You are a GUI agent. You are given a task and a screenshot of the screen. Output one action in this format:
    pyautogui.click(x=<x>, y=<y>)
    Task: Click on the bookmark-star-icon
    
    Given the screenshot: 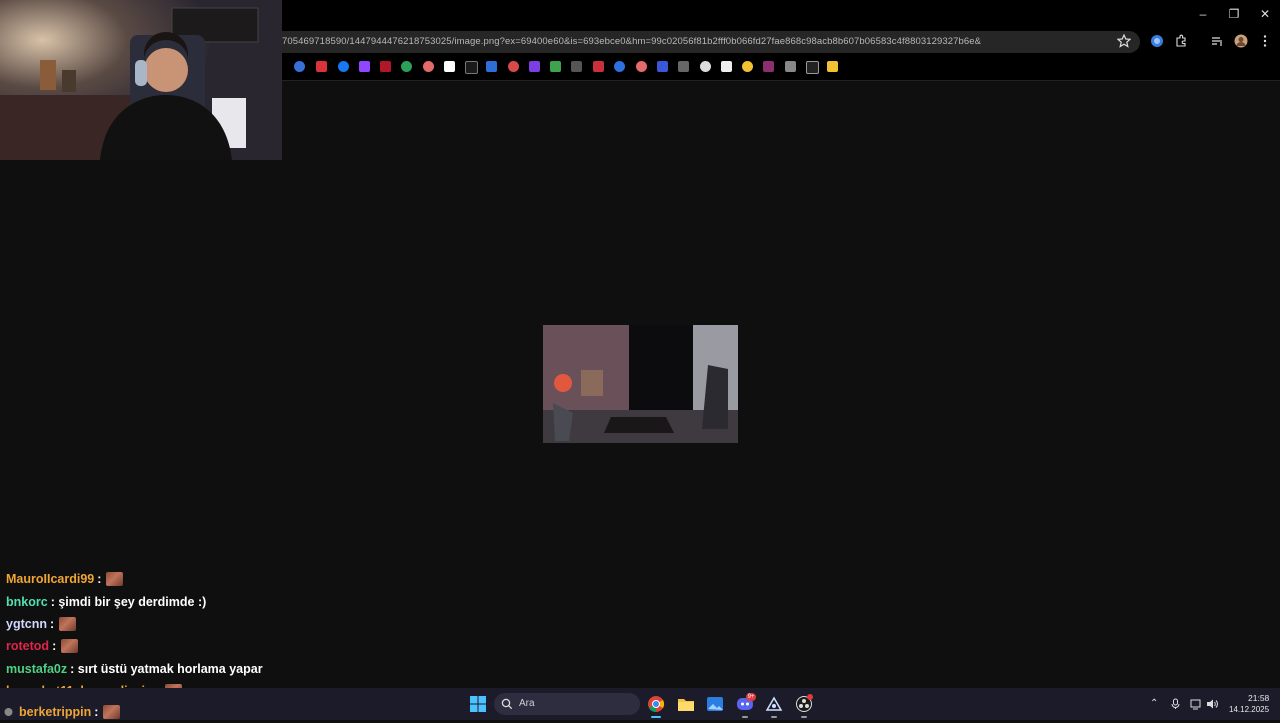 What is the action you would take?
    pyautogui.click(x=1124, y=41)
    